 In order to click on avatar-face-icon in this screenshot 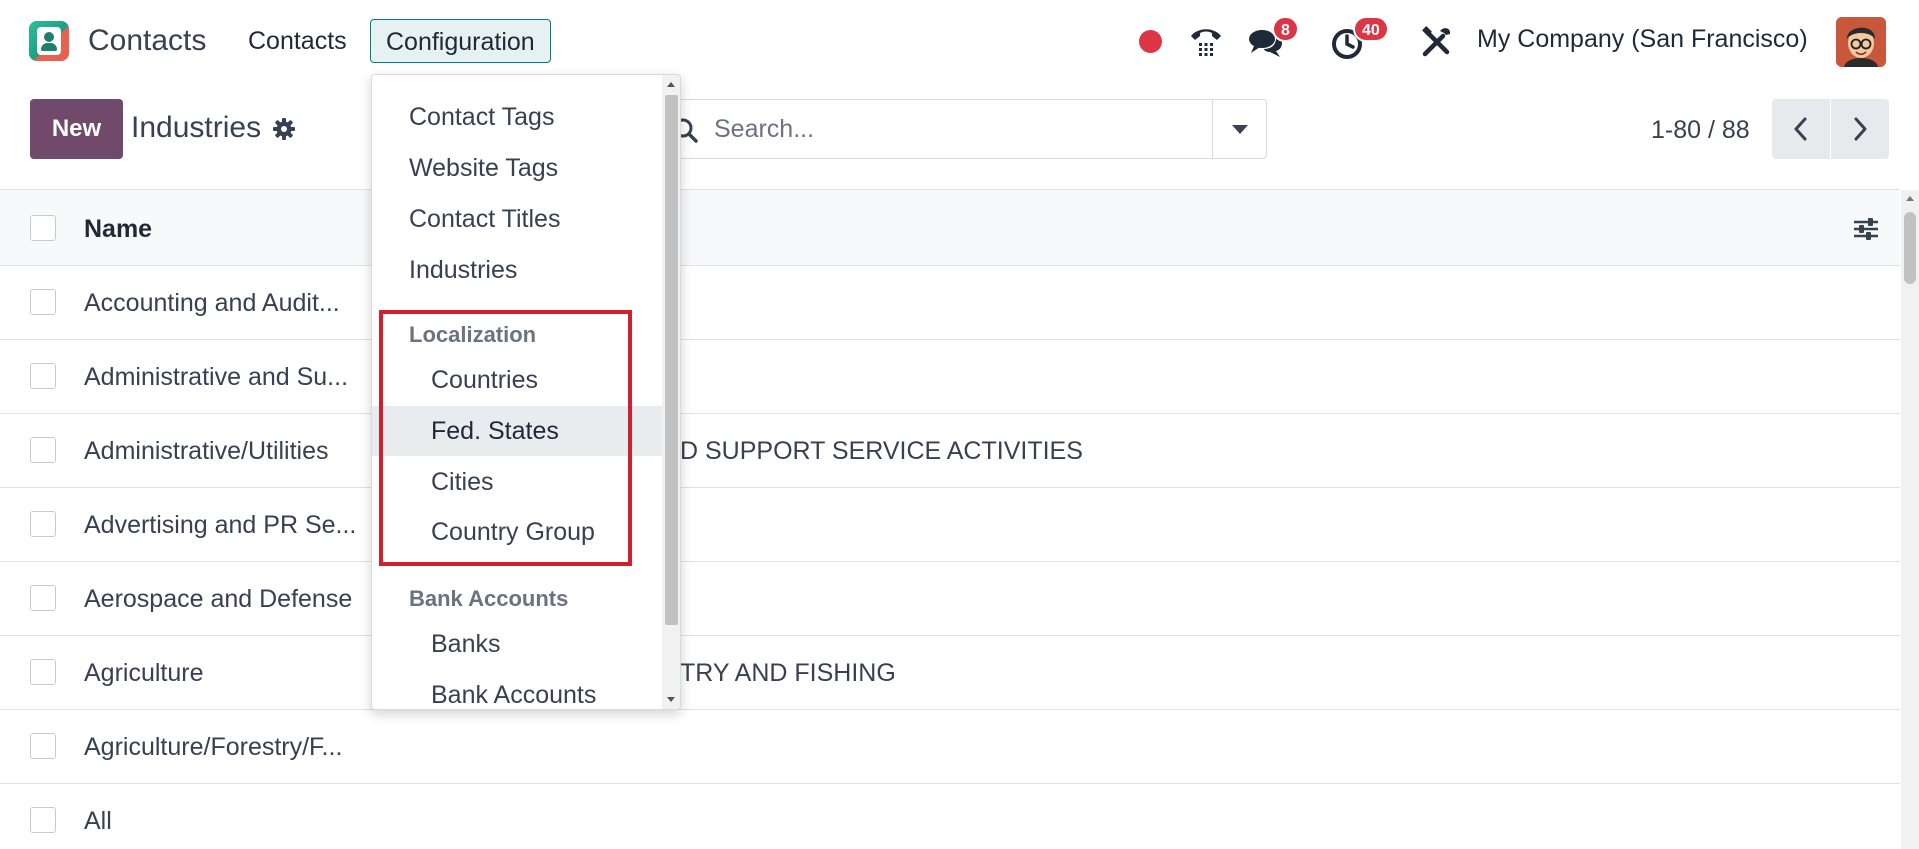, I will do `click(1861, 42)`.